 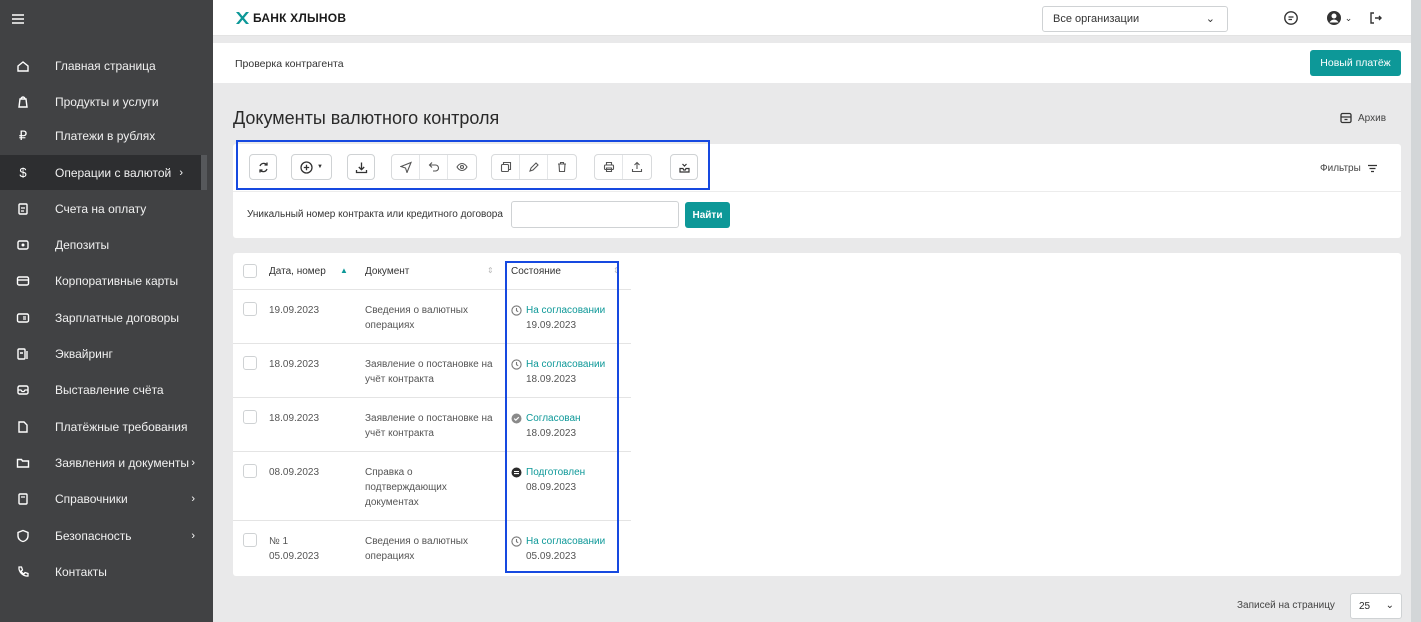 What do you see at coordinates (23, 245) in the screenshot?
I see `deposit-icon` at bounding box center [23, 245].